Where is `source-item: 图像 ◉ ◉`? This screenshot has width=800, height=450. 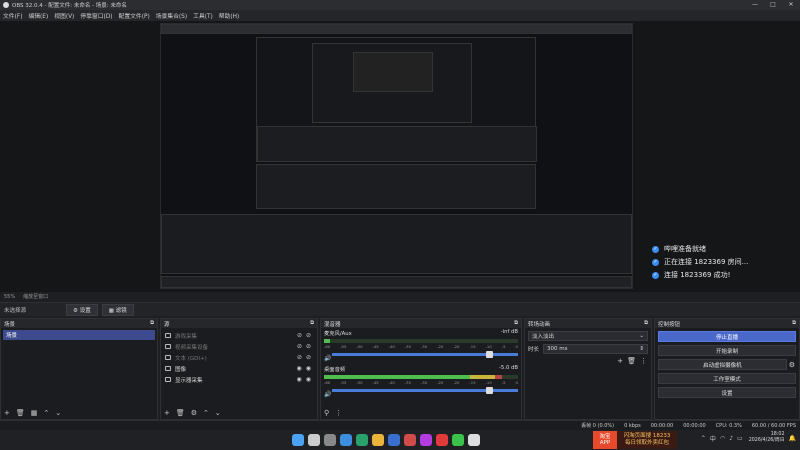 source-item: 图像 ◉ ◉ is located at coordinates (239, 368).